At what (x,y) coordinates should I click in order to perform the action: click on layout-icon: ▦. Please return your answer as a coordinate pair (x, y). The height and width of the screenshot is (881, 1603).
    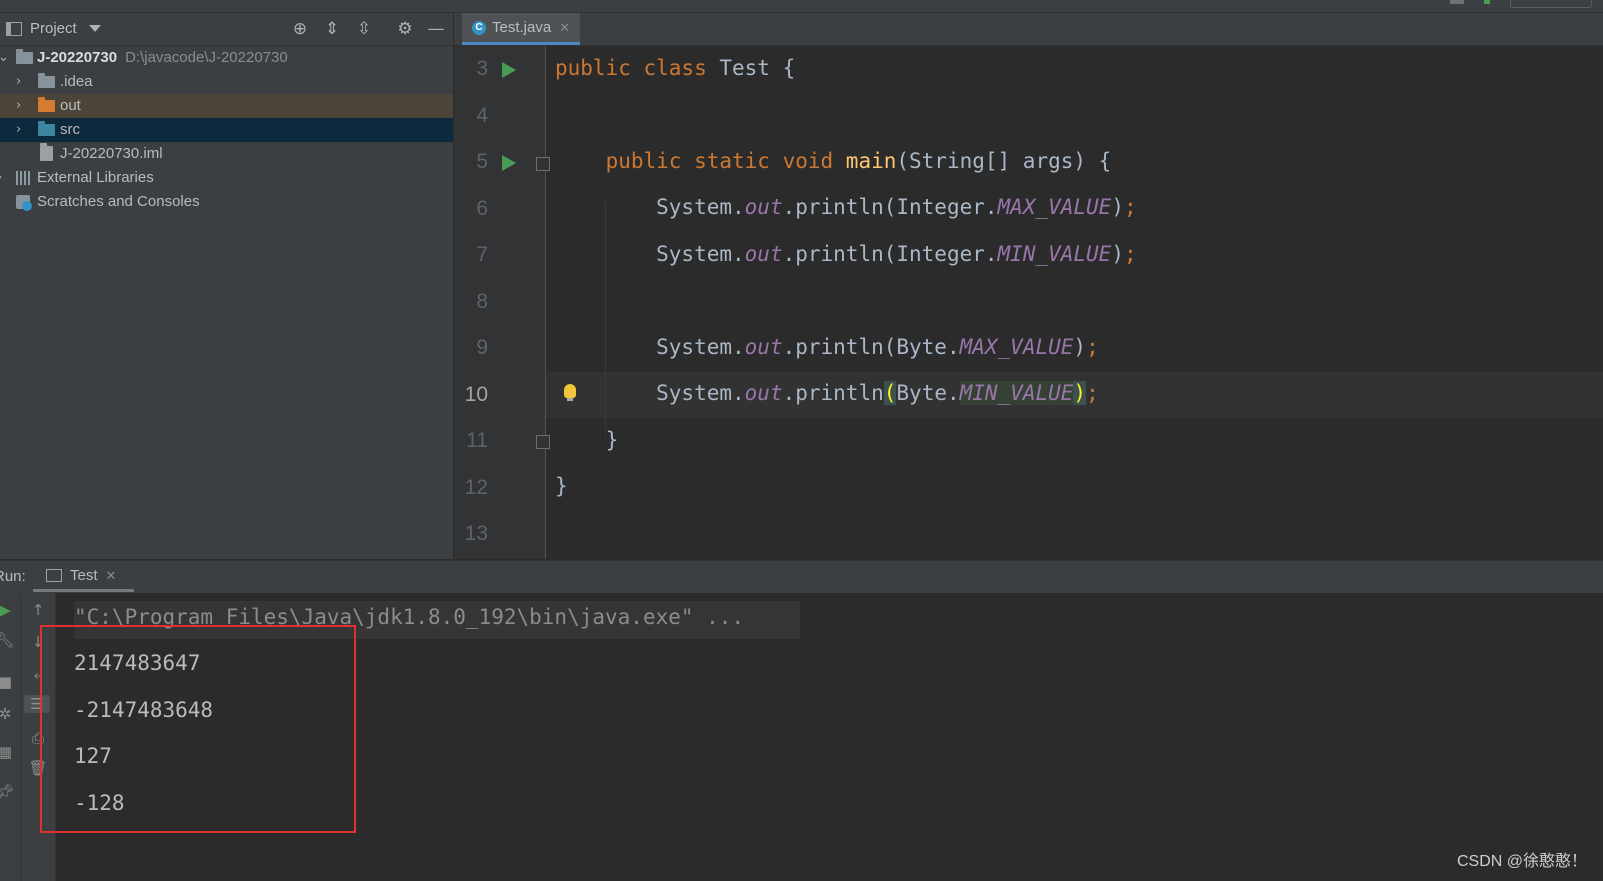
    Looking at the image, I should click on (7, 752).